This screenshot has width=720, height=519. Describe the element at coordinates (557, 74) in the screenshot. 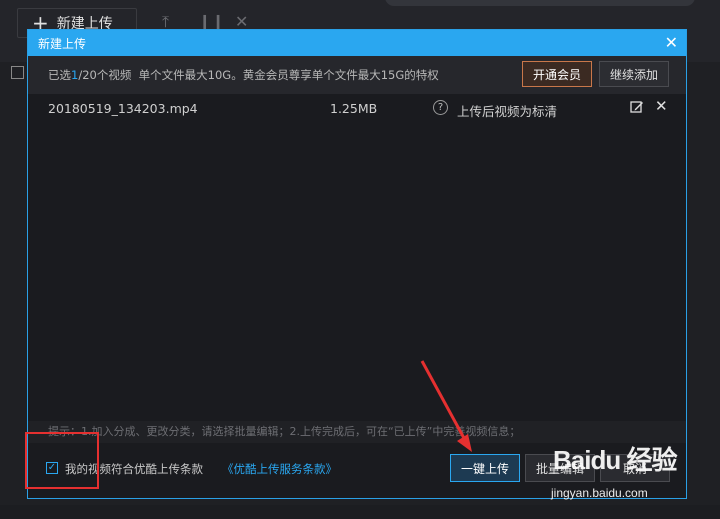

I see `open-vip-button: 开通会员` at that location.